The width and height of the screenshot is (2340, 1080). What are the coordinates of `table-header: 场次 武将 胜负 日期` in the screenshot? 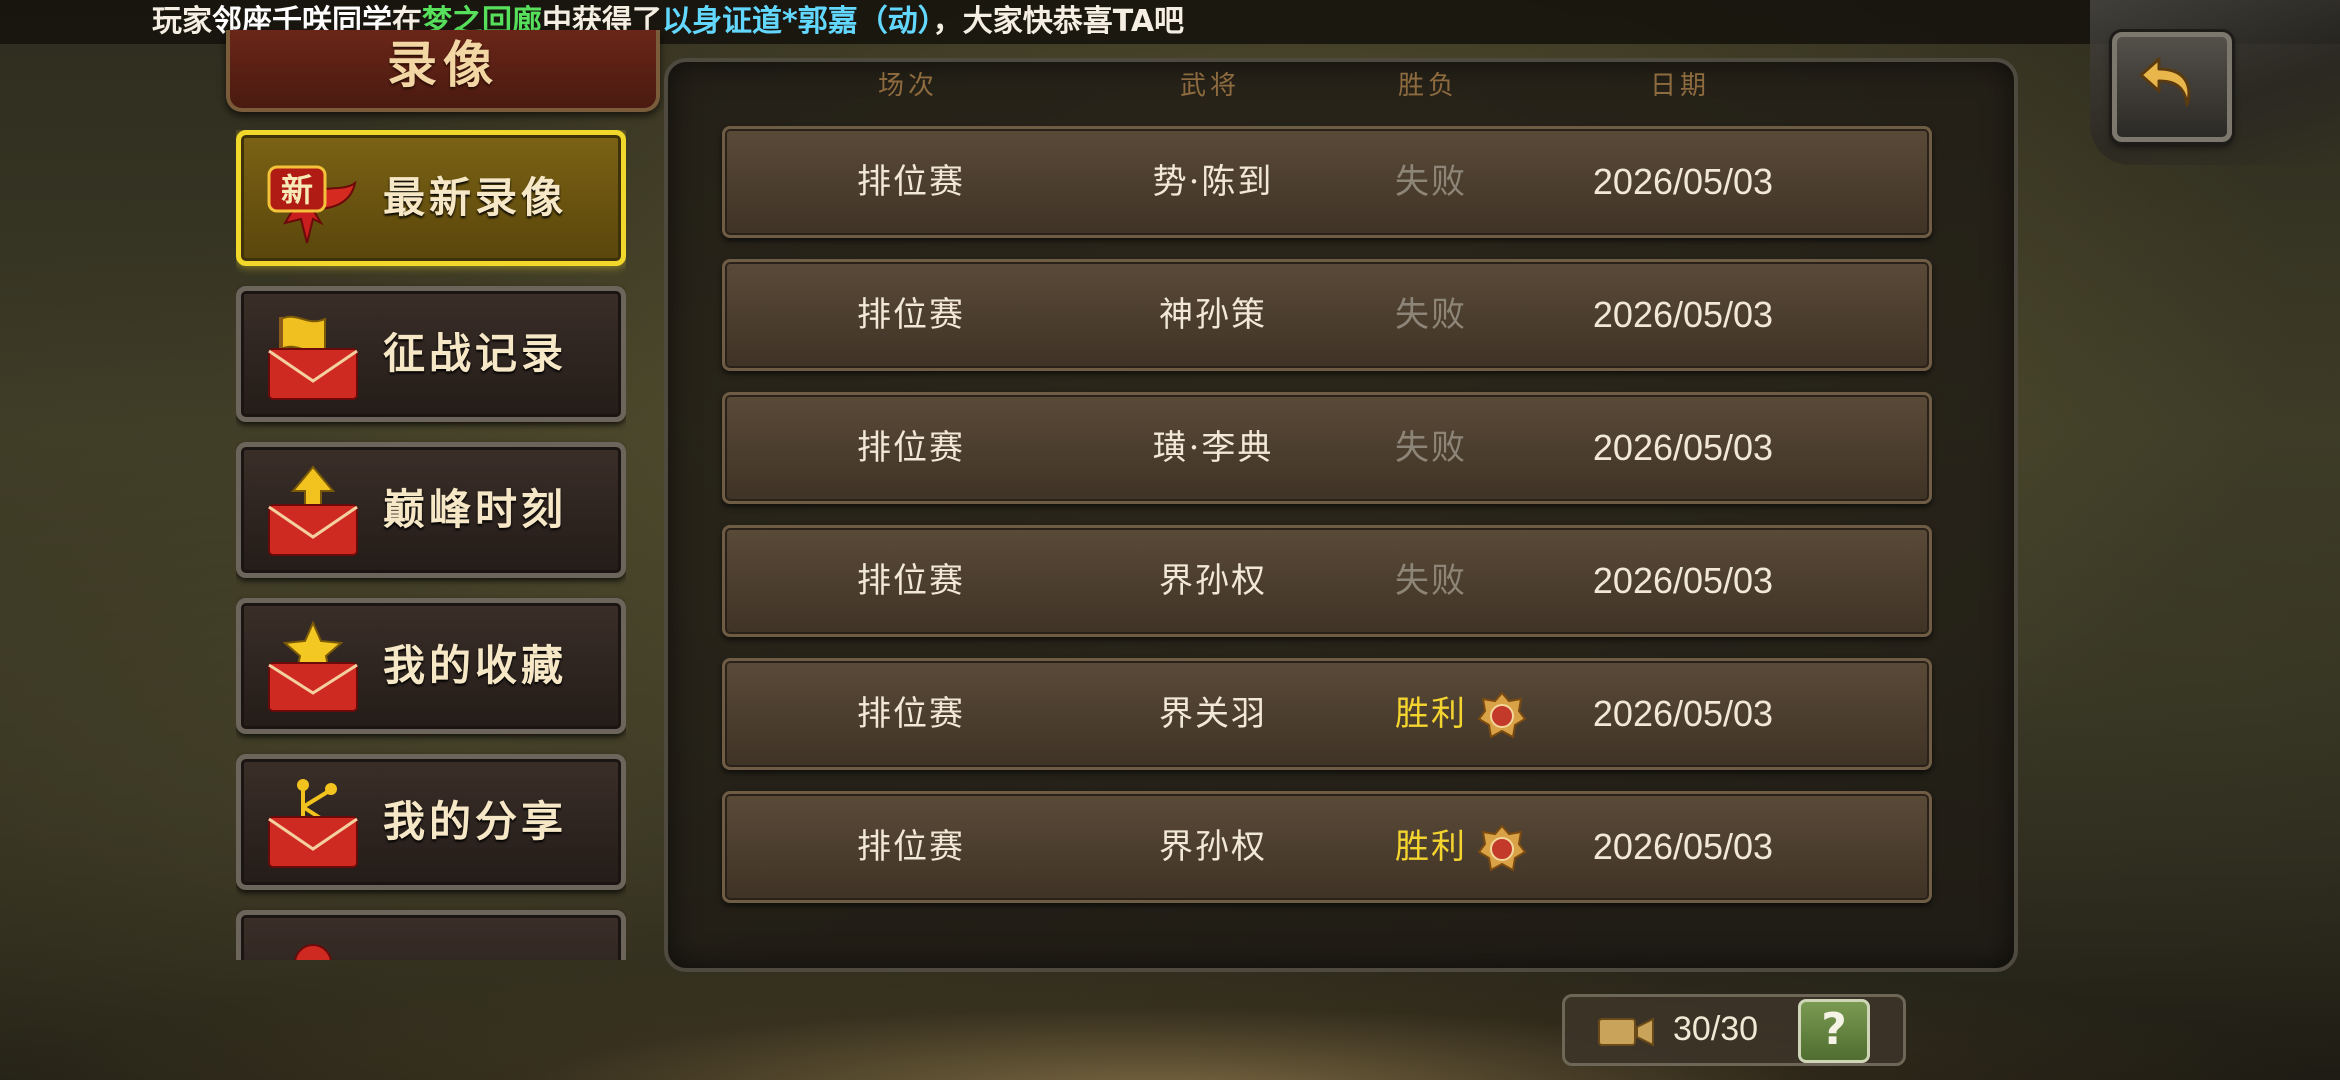 It's located at (1337, 86).